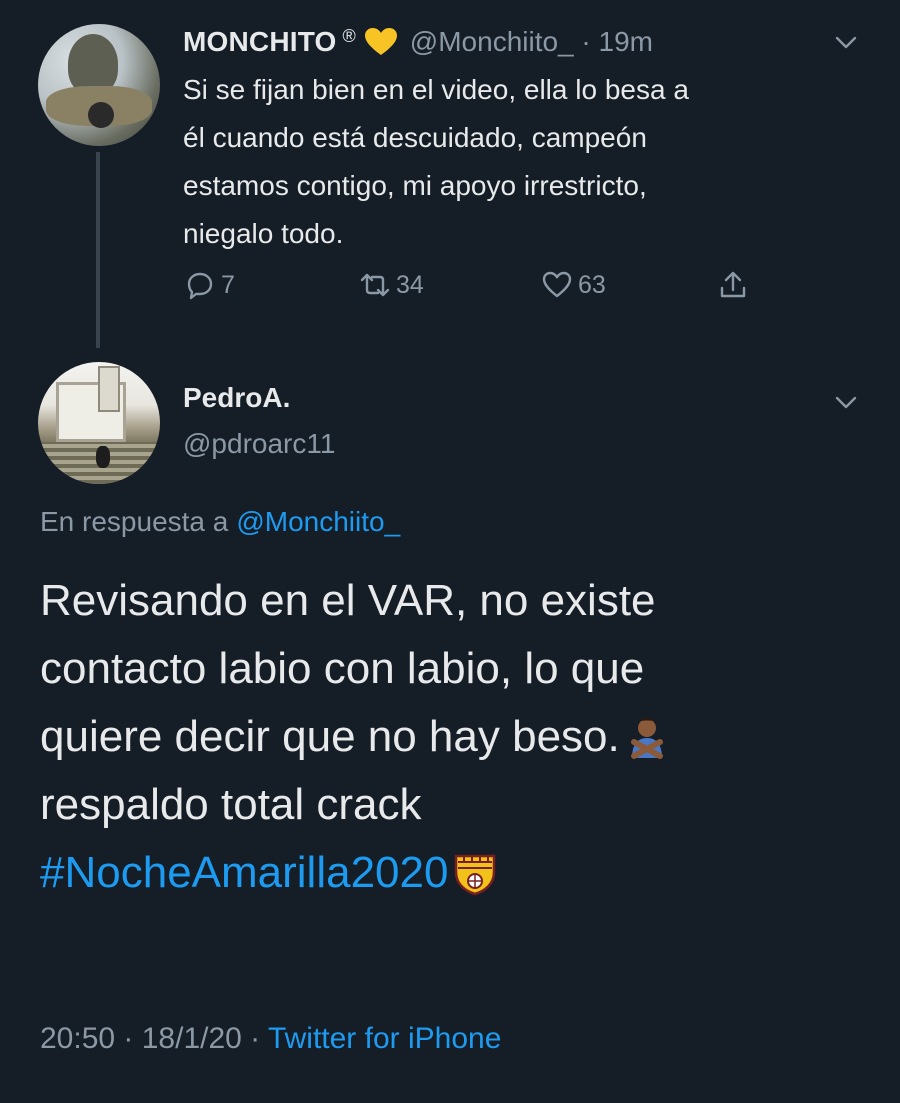 The width and height of the screenshot is (900, 1103). I want to click on retweet-count: 34, so click(410, 284).